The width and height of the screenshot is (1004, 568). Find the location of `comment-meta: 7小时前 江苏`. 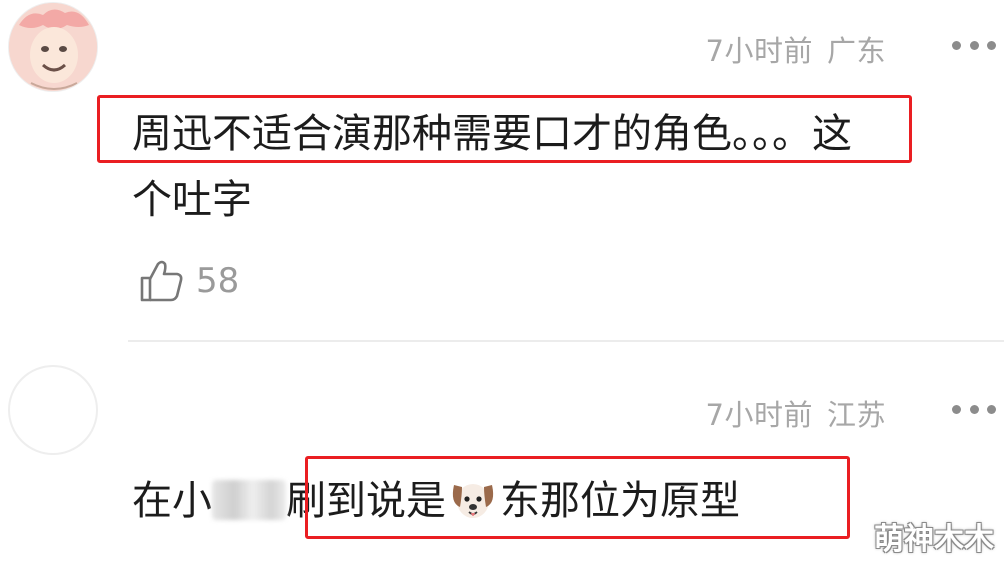

comment-meta: 7小时前 江苏 is located at coordinates (796, 413).